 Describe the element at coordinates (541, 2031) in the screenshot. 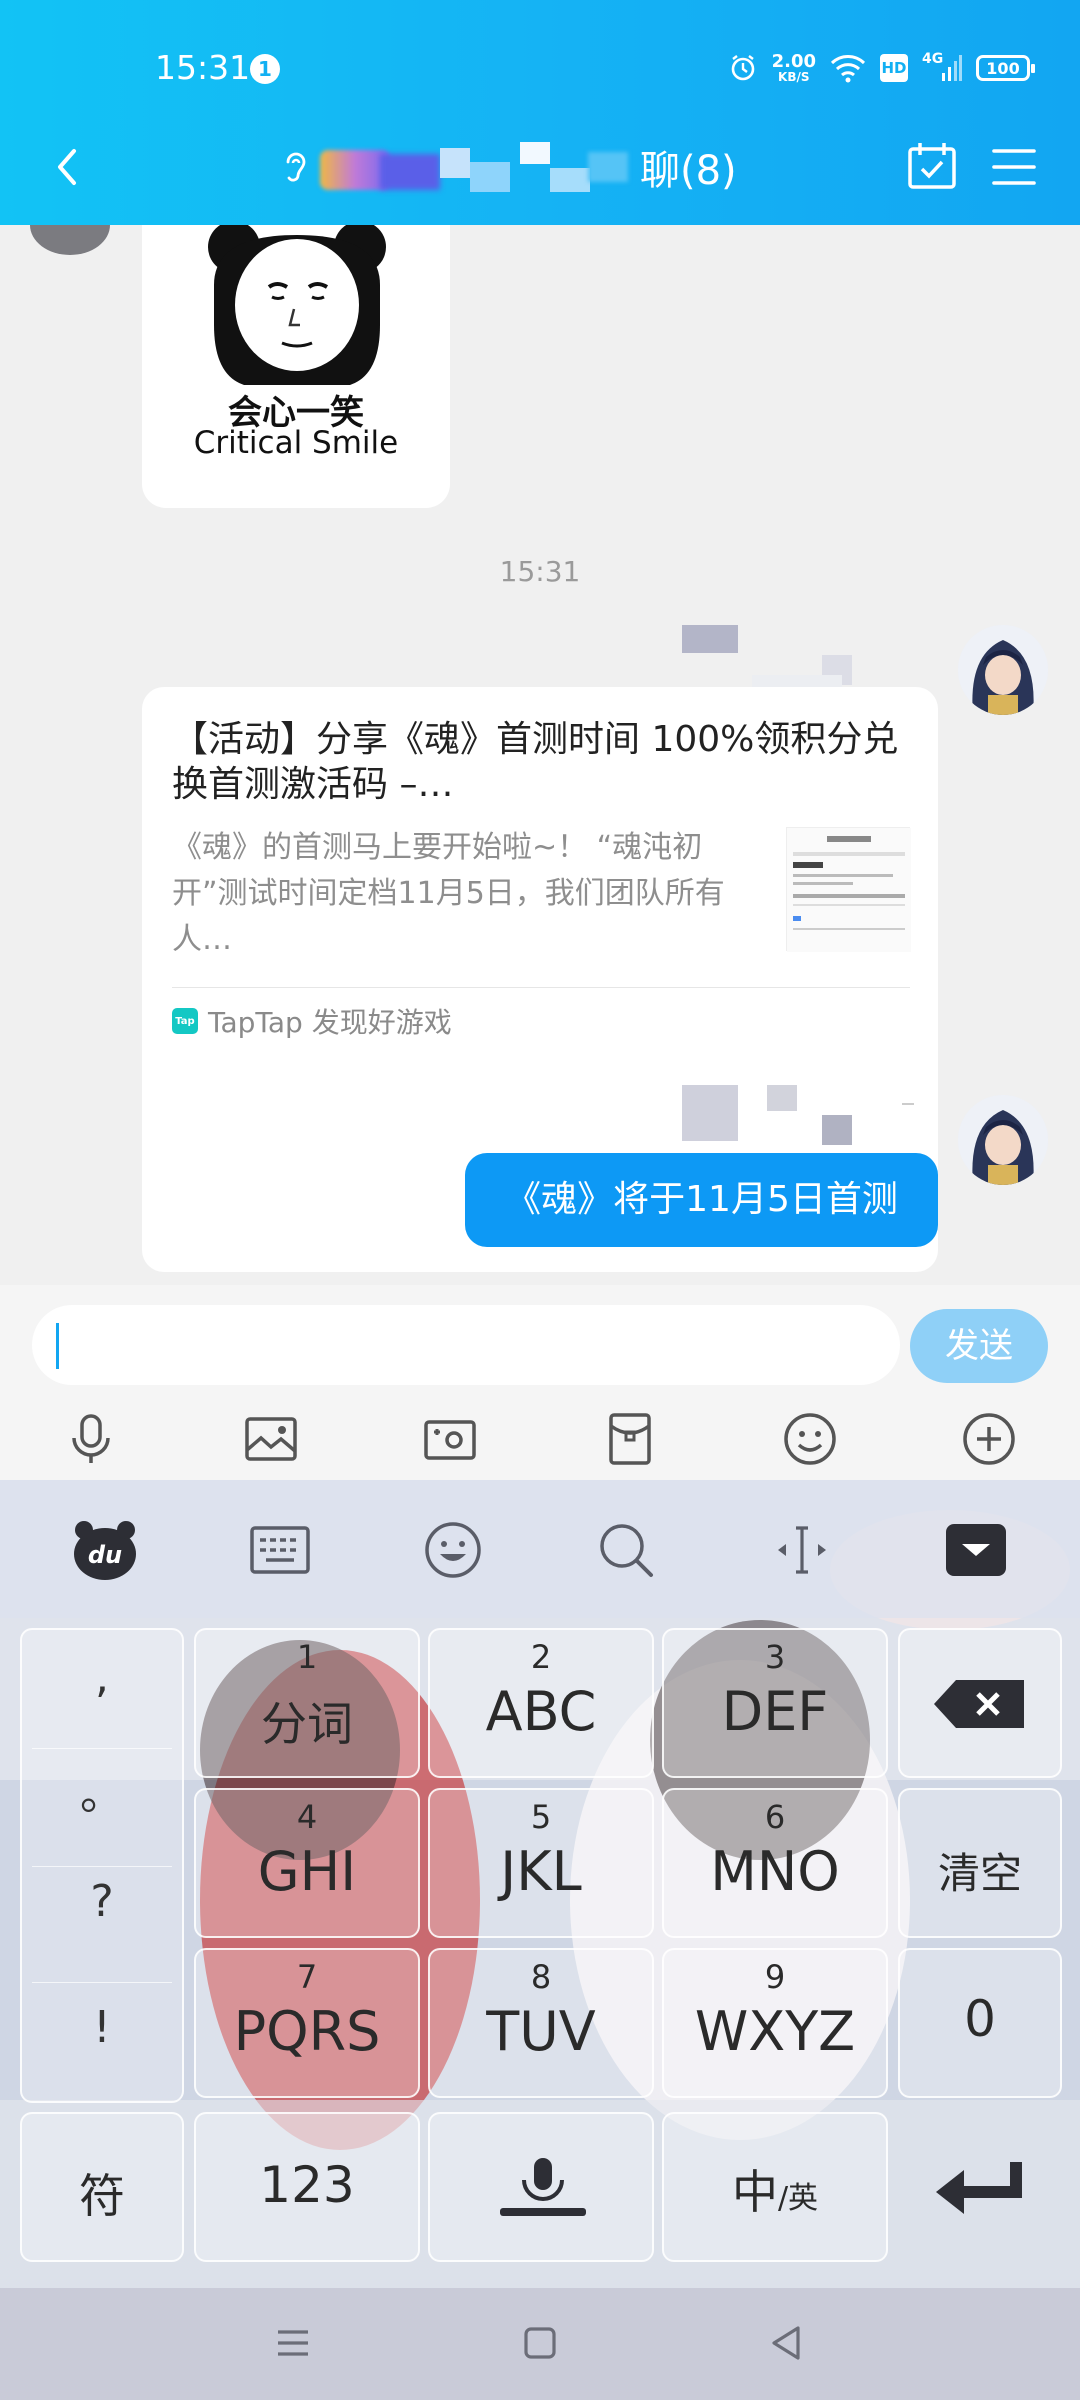

I see `key-label: TUV` at that location.